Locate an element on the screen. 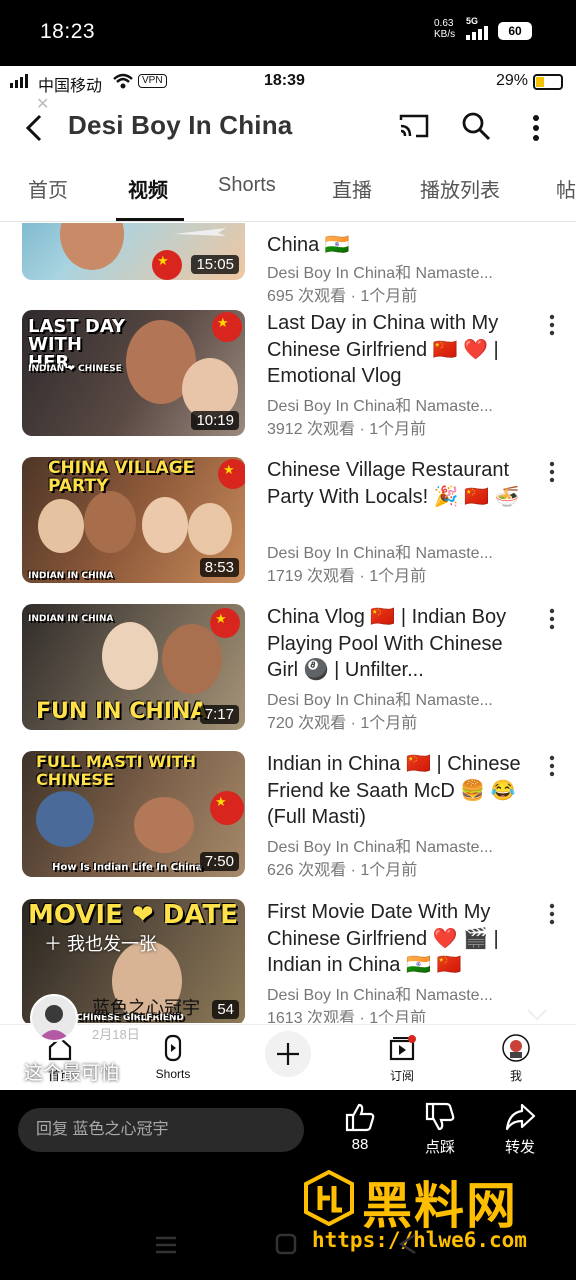 This screenshot has width=576, height=1280. system-nav-bar is located at coordinates (288, 1253).